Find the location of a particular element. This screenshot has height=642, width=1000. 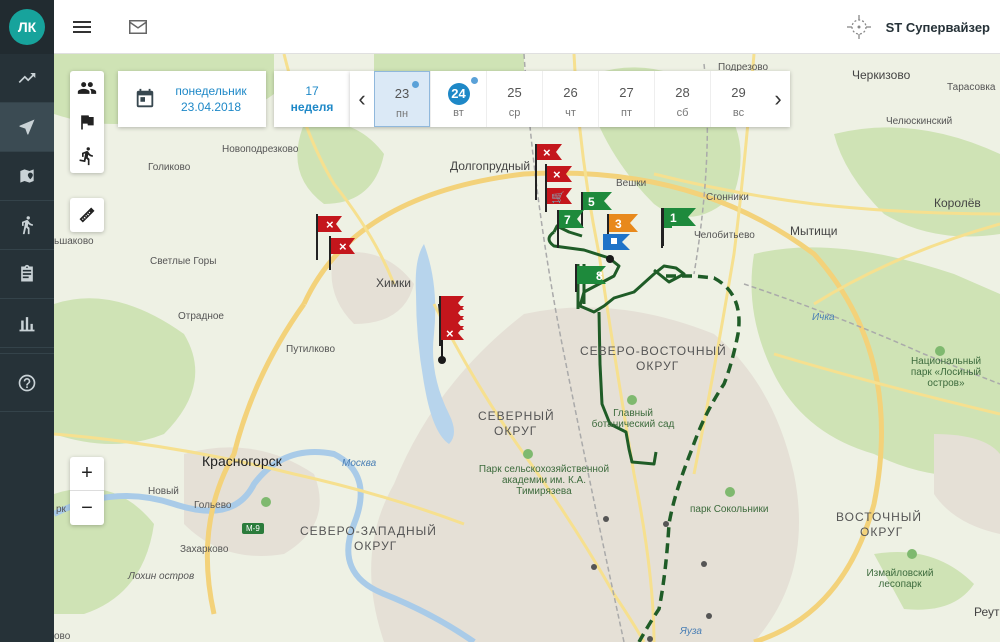

chevron-right-icon: › is located at coordinates (778, 98).